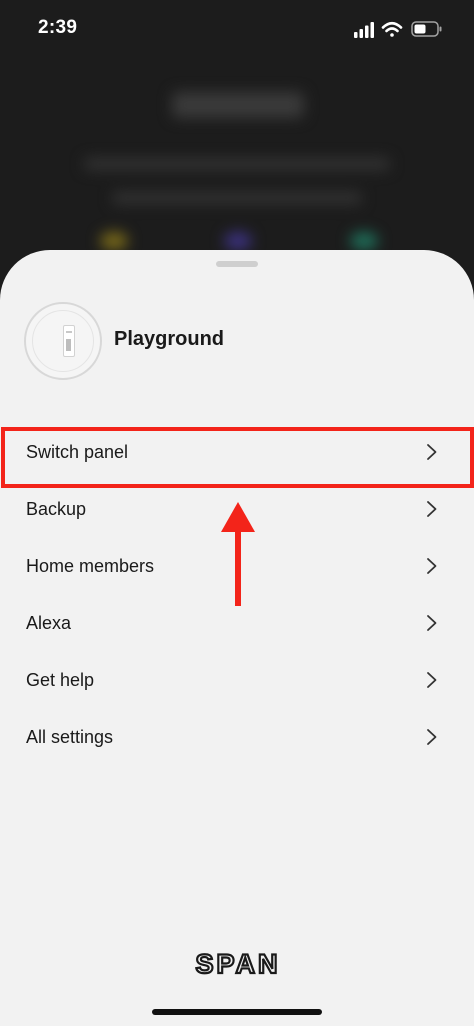 This screenshot has width=474, height=1026. Describe the element at coordinates (169, 339) in the screenshot. I see `home-name: Playground` at that location.